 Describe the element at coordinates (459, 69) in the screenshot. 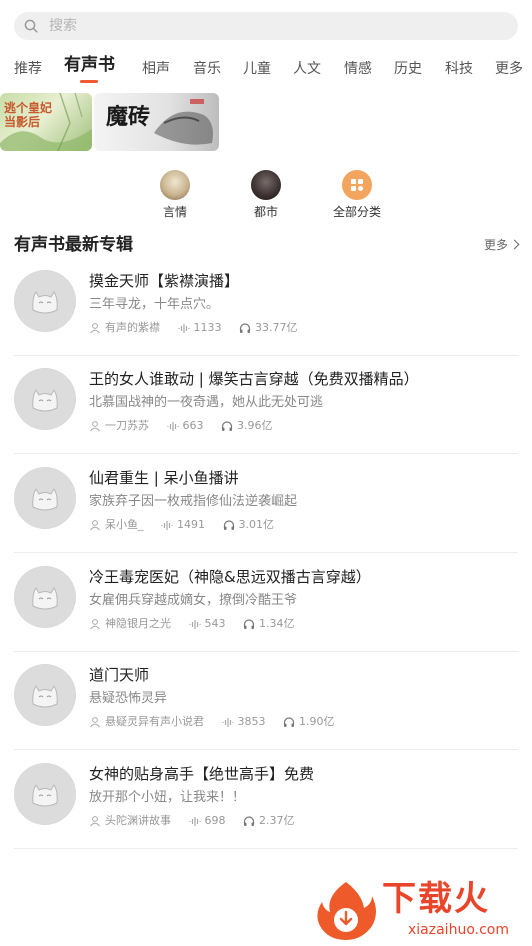

I see `tab-technology: 科技` at that location.